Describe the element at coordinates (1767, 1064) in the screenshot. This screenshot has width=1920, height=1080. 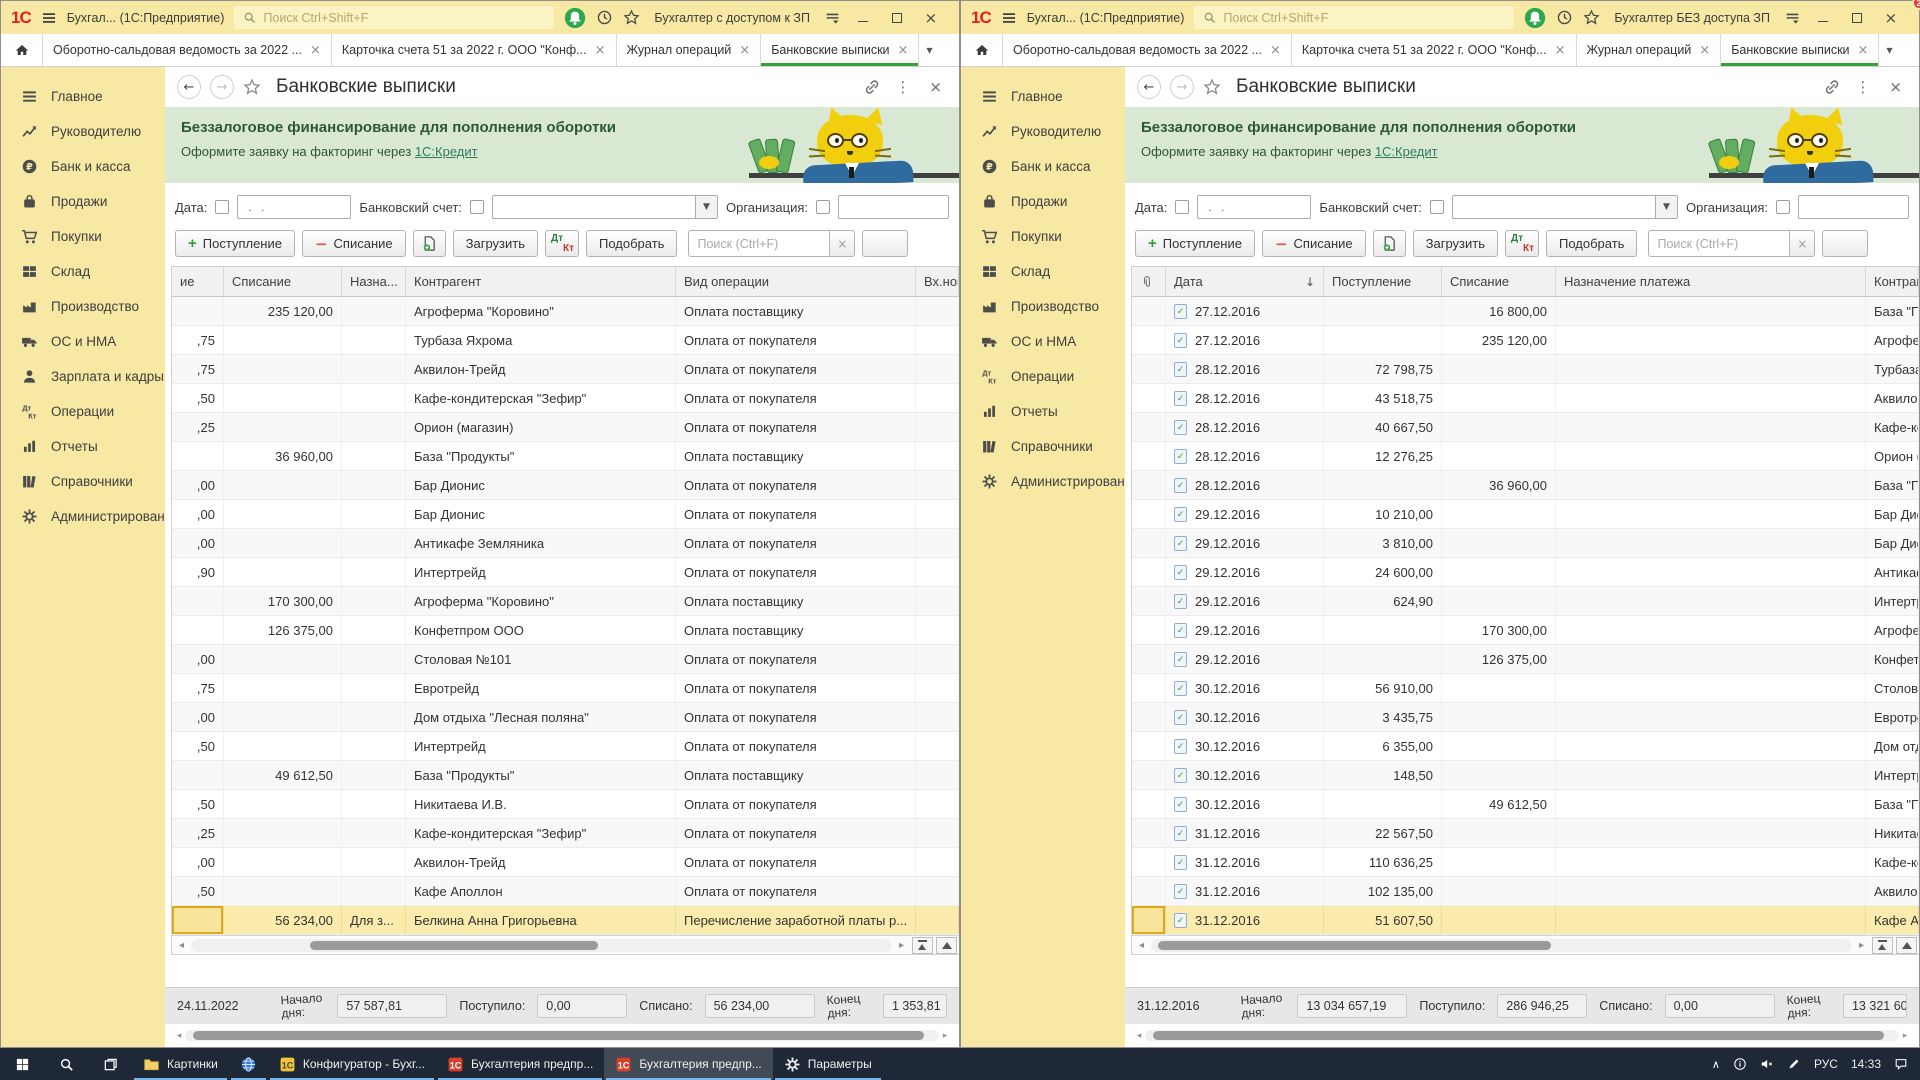
I see `volume-icon` at that location.